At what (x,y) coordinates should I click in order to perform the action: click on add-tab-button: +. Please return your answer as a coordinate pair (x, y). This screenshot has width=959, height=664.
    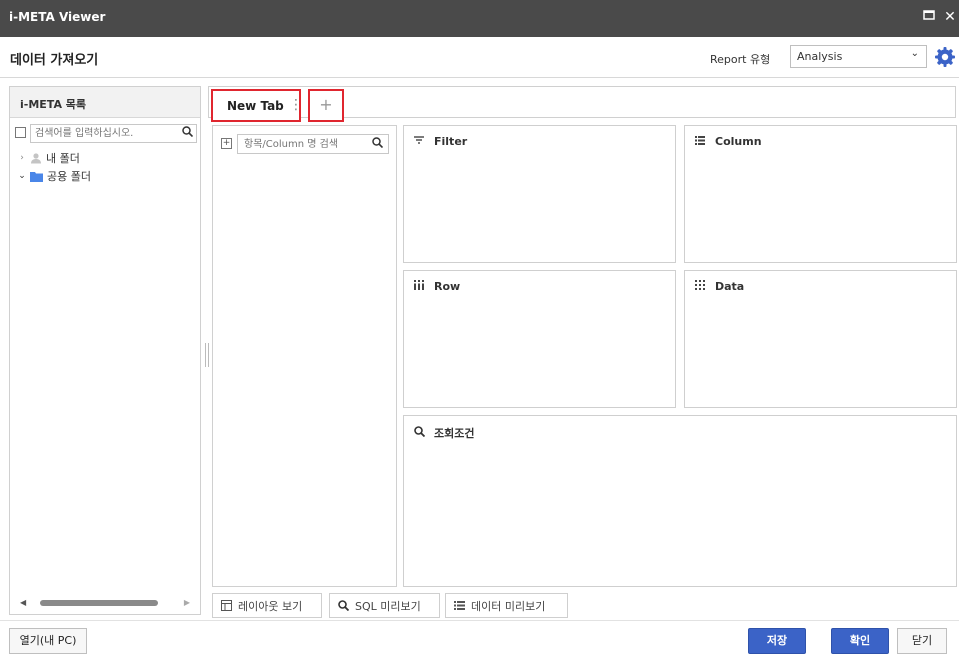
    Looking at the image, I should click on (326, 105).